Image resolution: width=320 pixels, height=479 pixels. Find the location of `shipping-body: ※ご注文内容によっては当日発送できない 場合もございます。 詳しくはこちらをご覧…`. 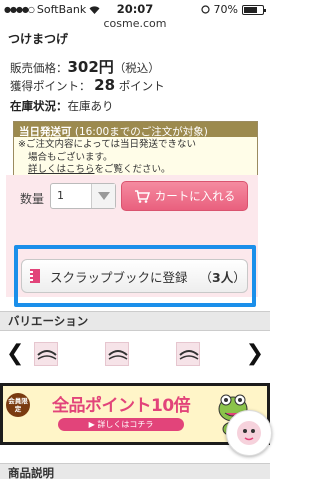

shipping-body: ※ご注文内容によっては当日発送できない 場合もございます。 詳しくはこちらをご覧… is located at coordinates (135, 157).